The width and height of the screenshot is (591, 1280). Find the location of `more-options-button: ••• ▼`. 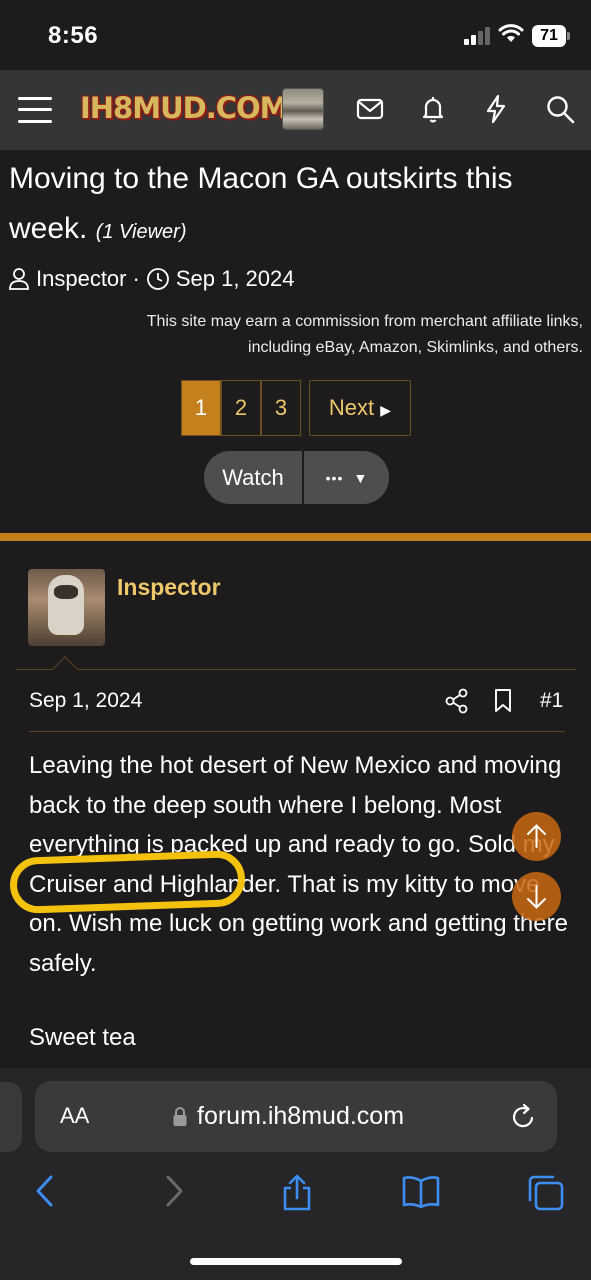

more-options-button: ••• ▼ is located at coordinates (346, 477).